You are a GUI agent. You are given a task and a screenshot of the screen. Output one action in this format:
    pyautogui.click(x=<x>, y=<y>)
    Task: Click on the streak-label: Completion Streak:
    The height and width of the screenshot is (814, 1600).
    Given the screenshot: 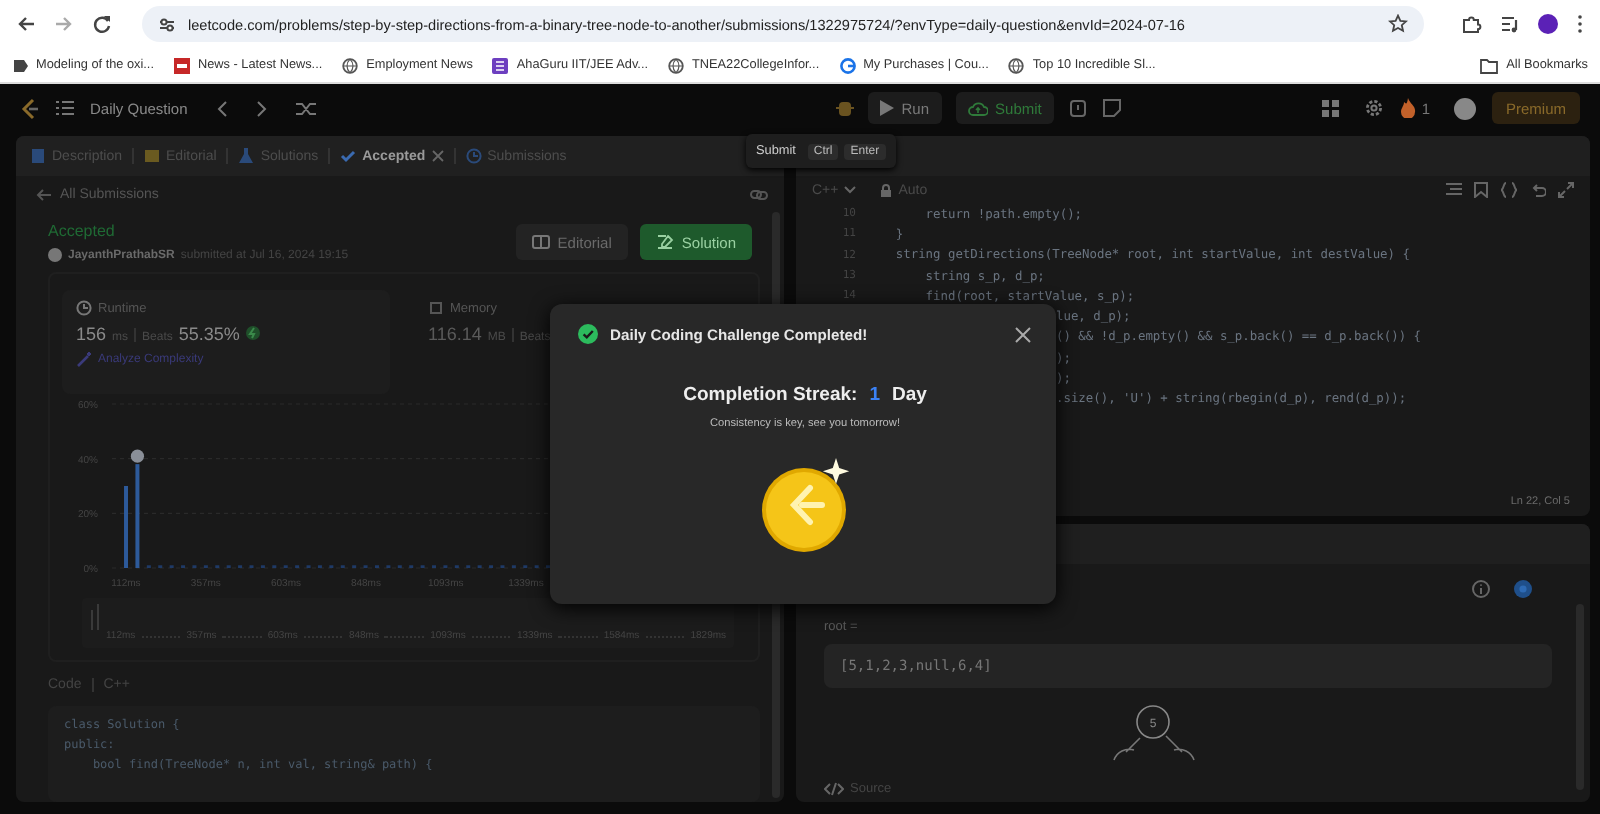 What is the action you would take?
    pyautogui.click(x=770, y=395)
    